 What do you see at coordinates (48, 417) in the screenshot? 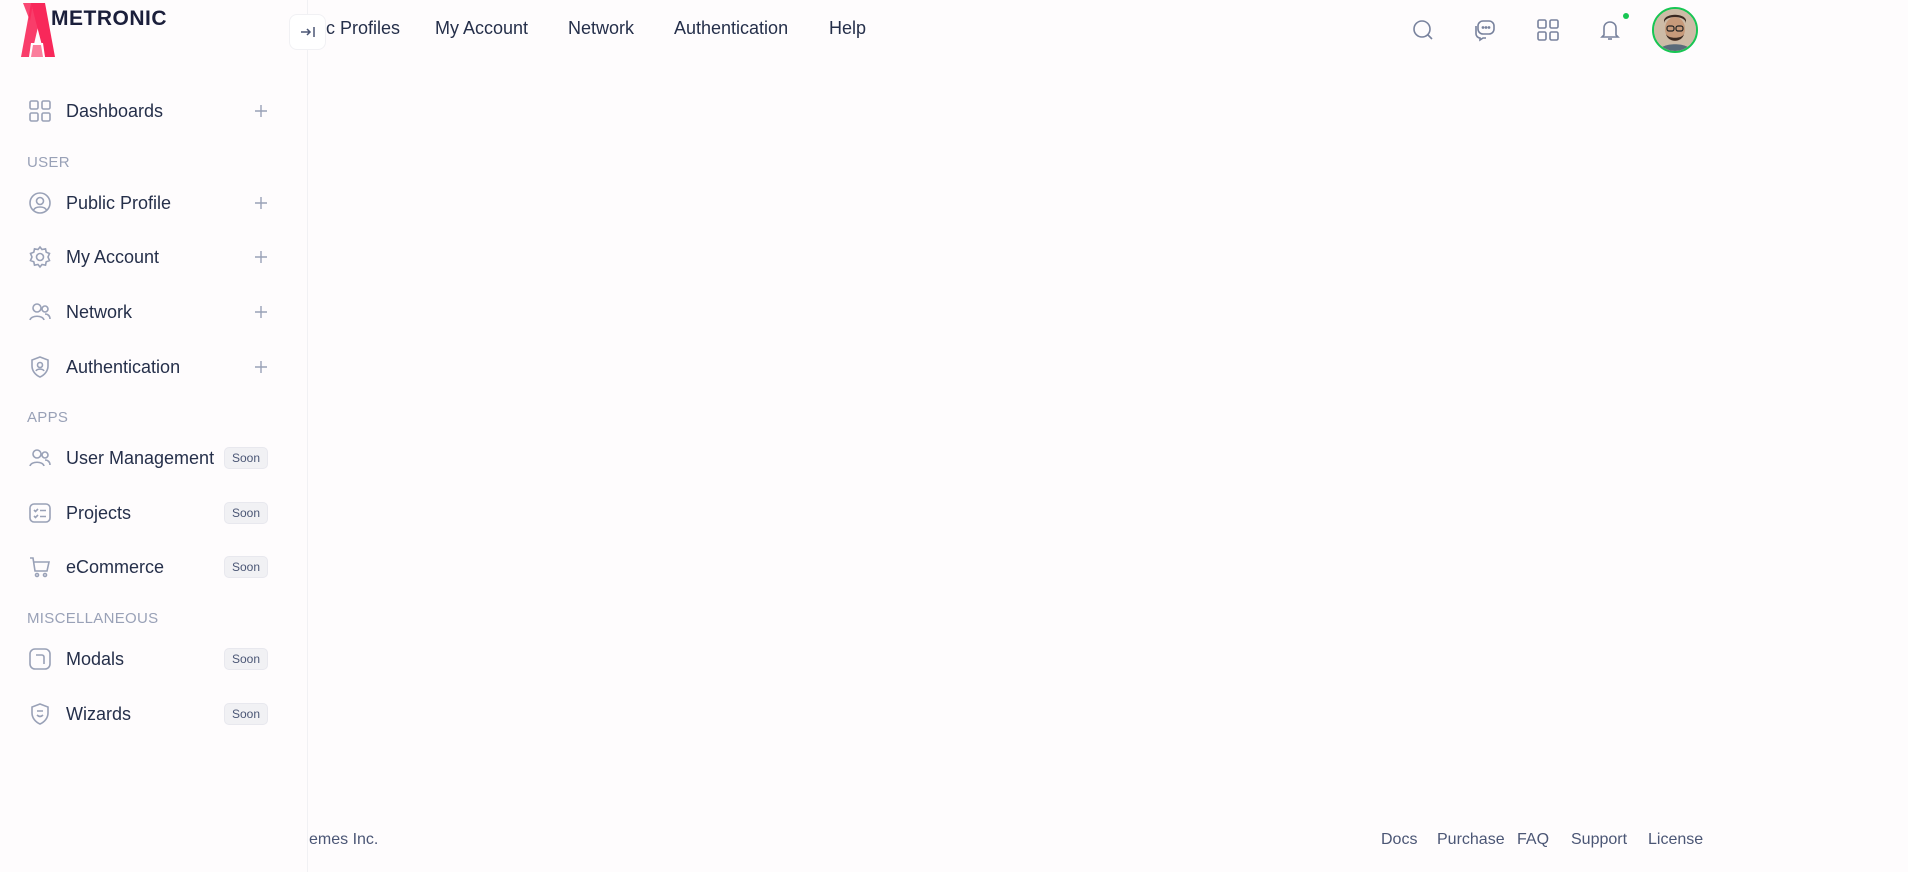
I see `section-title-apps: APPS` at bounding box center [48, 417].